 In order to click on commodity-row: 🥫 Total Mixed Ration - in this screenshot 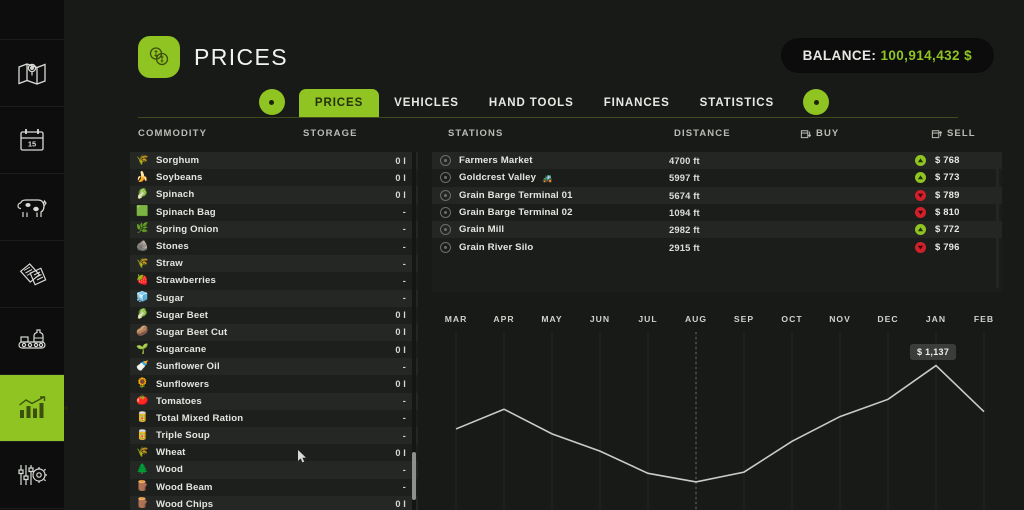, I will do `click(274, 418)`.